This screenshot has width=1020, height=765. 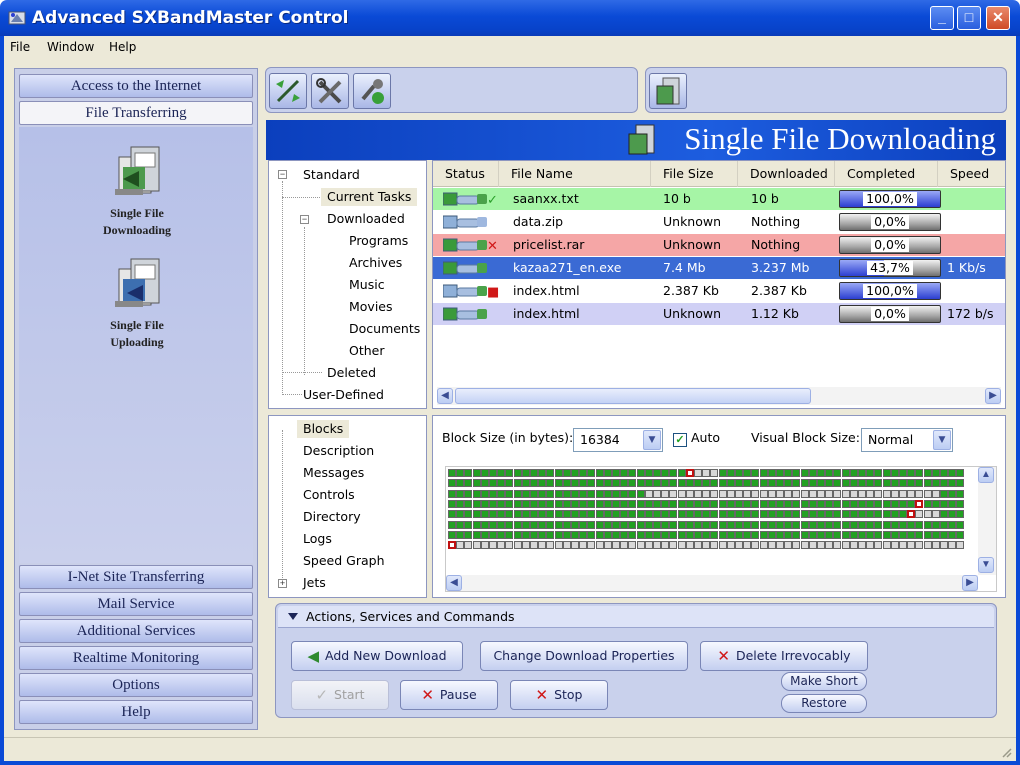 I want to click on table-row: ✓ saanxx.txt 10 b 10 b 100,0%, so click(x=719, y=199).